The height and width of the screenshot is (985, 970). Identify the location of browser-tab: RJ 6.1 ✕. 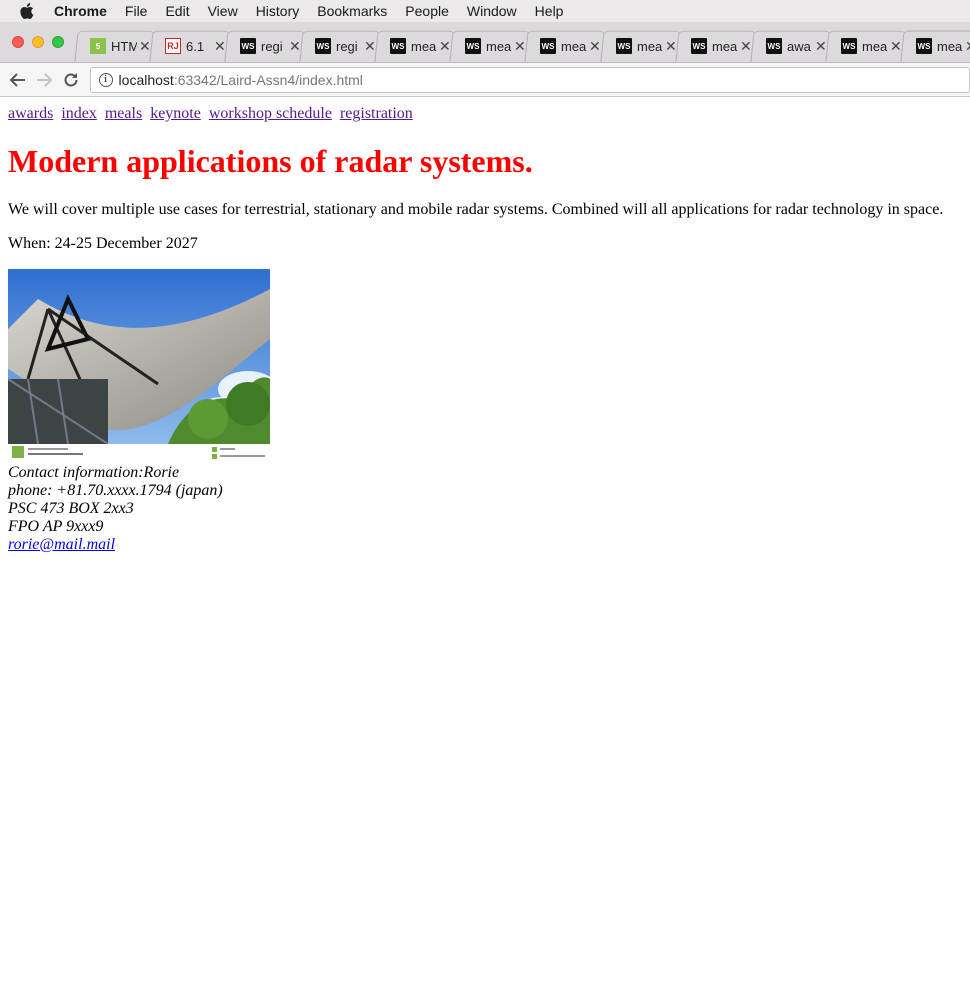
(191, 46).